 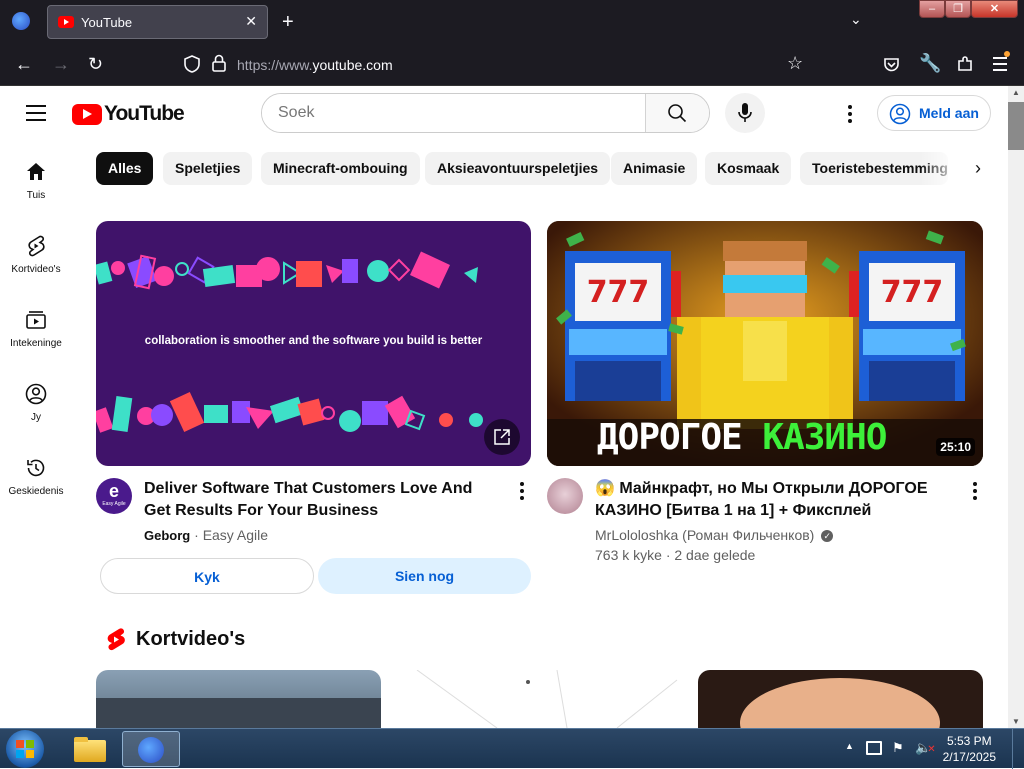 What do you see at coordinates (765, 343) in the screenshot?
I see `video-thumbnail-casino: 777 777 ДОРОГОЕ КАЗИНО 25:10` at bounding box center [765, 343].